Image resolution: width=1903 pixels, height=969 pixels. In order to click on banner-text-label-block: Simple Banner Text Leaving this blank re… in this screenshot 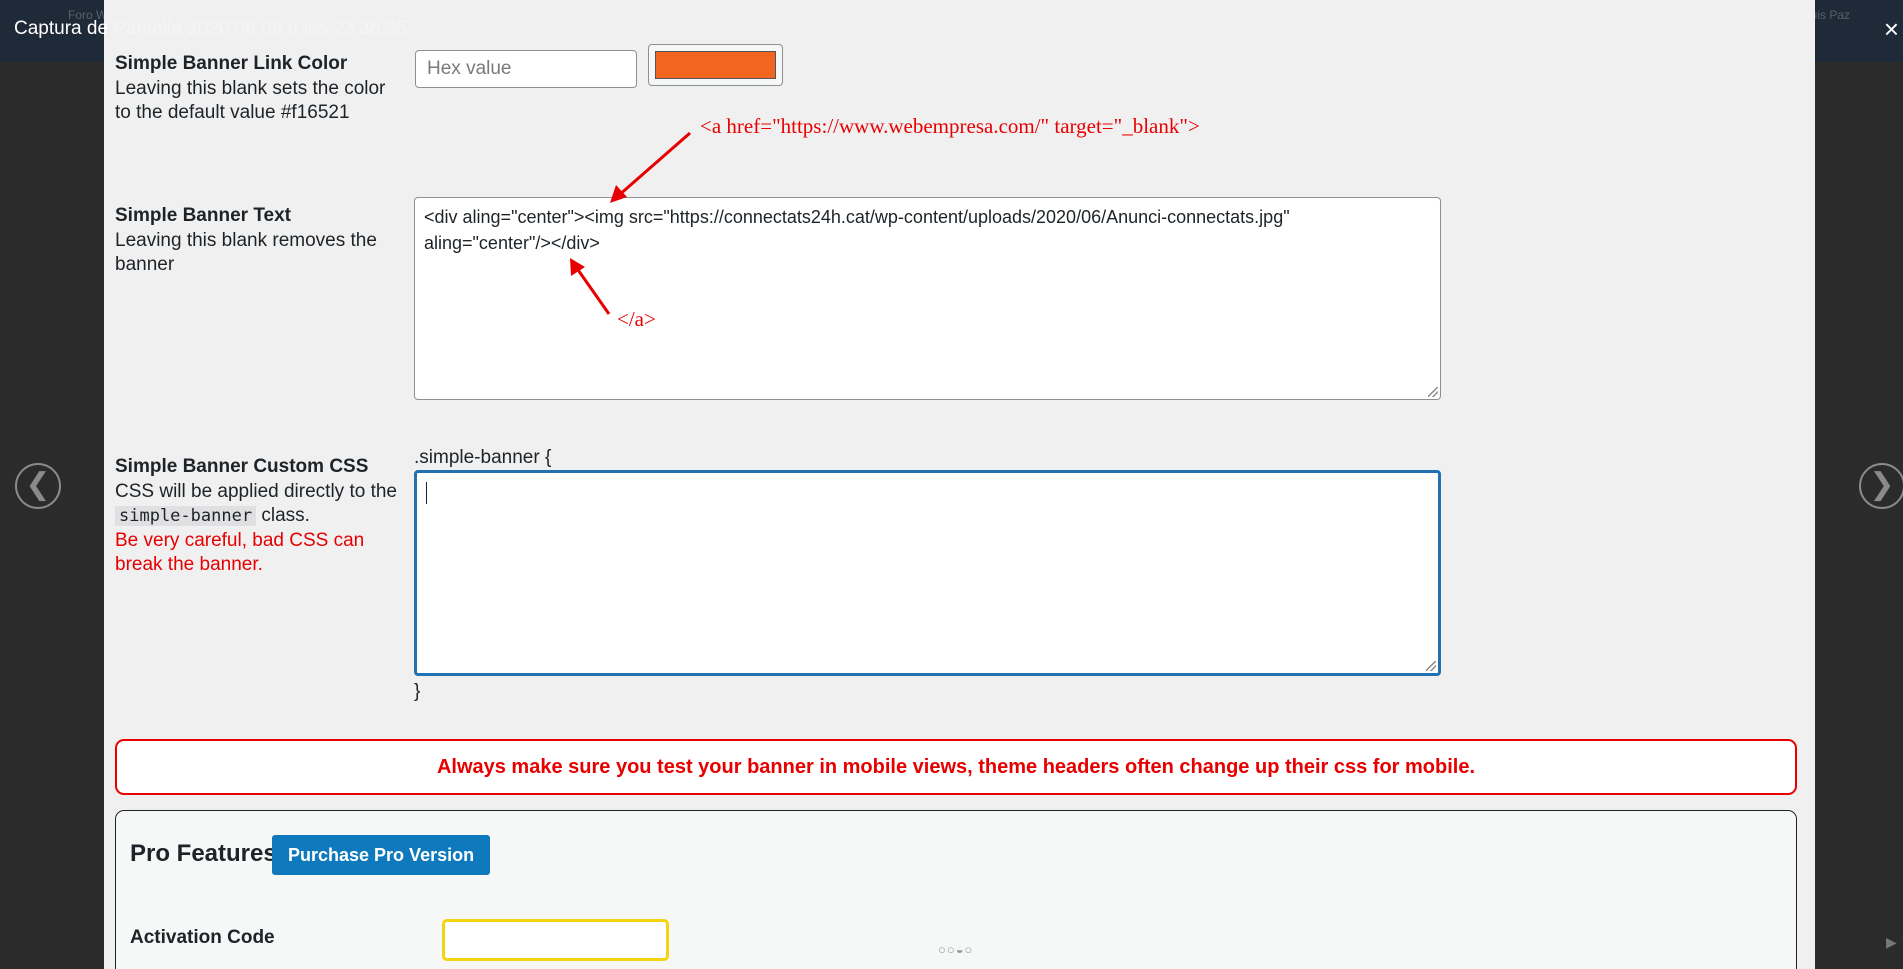, I will do `click(260, 241)`.